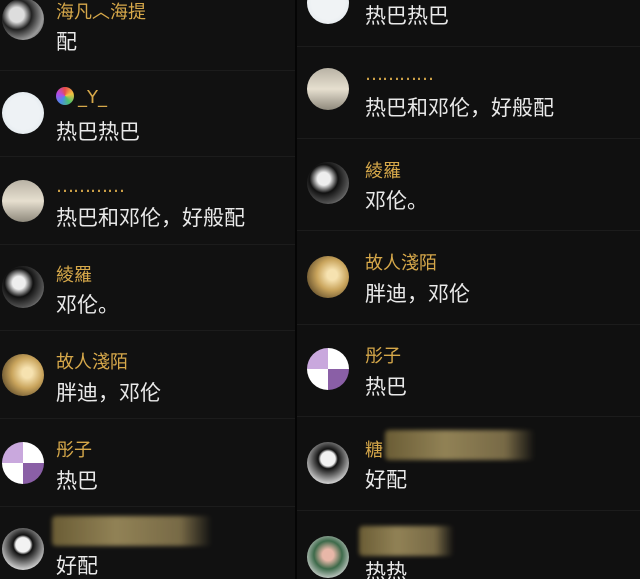  I want to click on comment-username: _Y_, so click(81, 97).